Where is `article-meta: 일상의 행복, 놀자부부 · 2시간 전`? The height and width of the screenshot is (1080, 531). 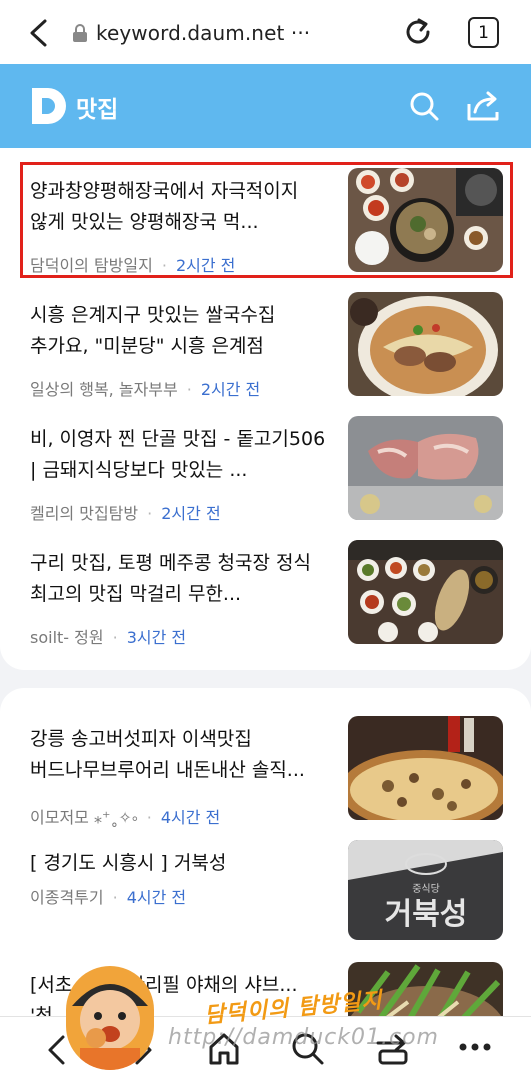
article-meta: 일상의 행복, 놀자부부 · 2시간 전 is located at coordinates (145, 389).